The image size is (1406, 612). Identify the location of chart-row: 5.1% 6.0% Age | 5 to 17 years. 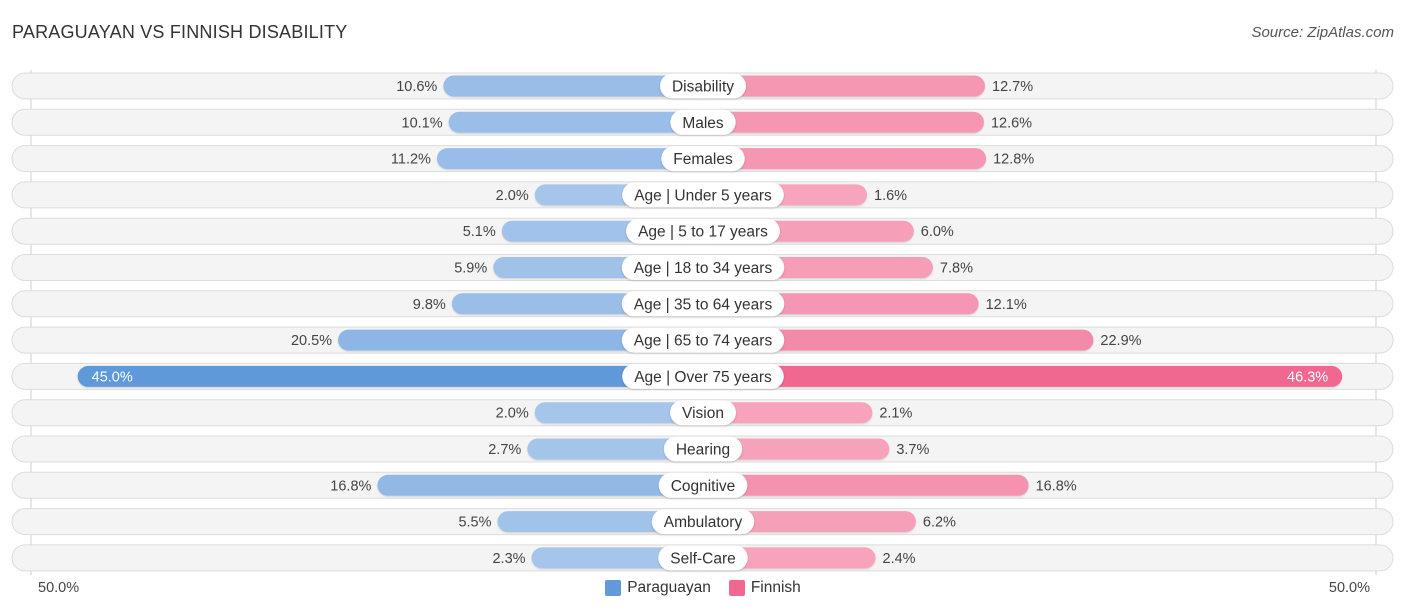
(702, 231).